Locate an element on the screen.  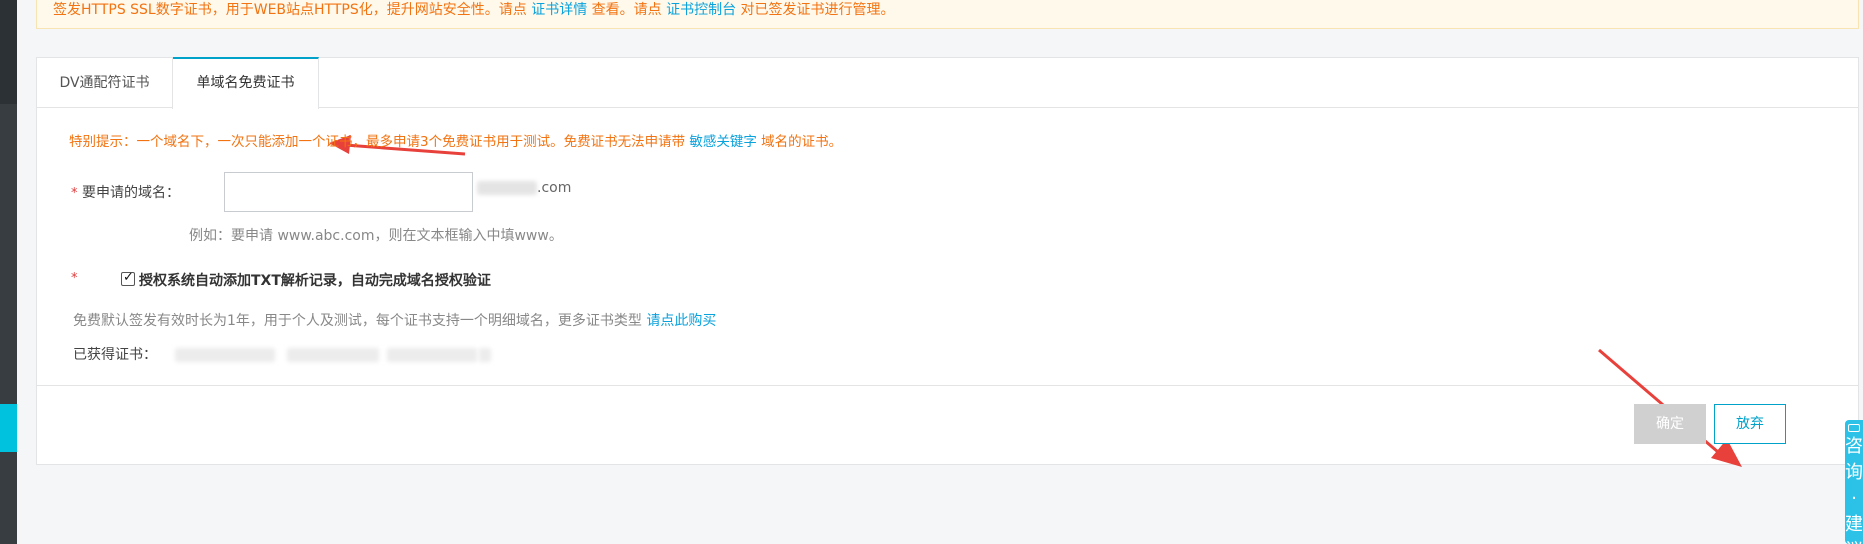
certificate-type-tabs: DV通配符证书 单域名免费证书 is located at coordinates (947, 83).